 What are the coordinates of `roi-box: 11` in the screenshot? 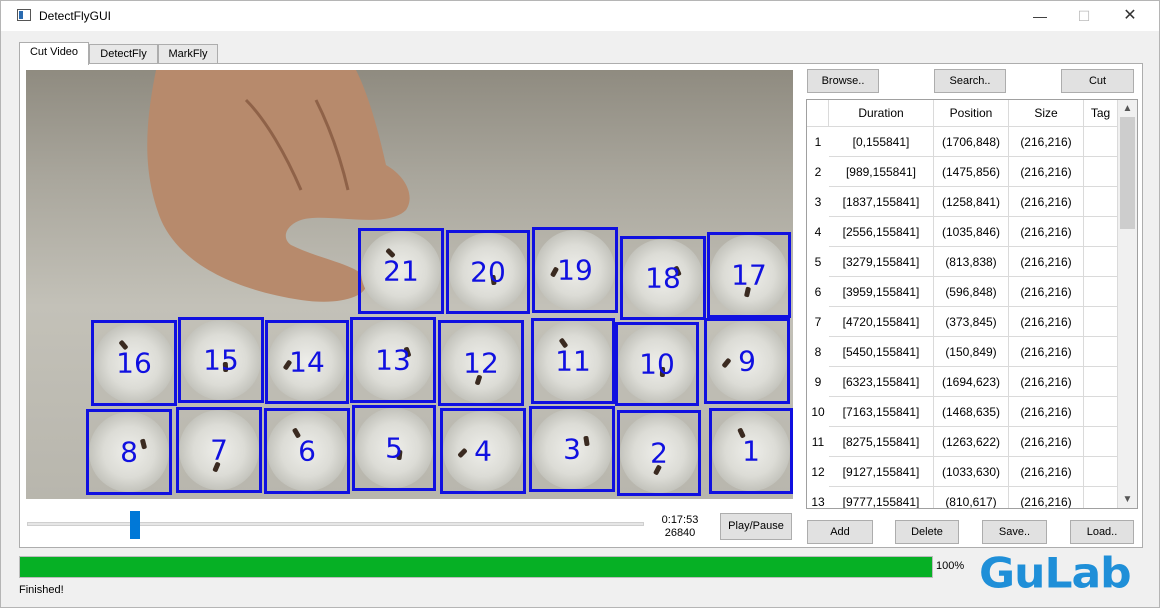 It's located at (573, 361).